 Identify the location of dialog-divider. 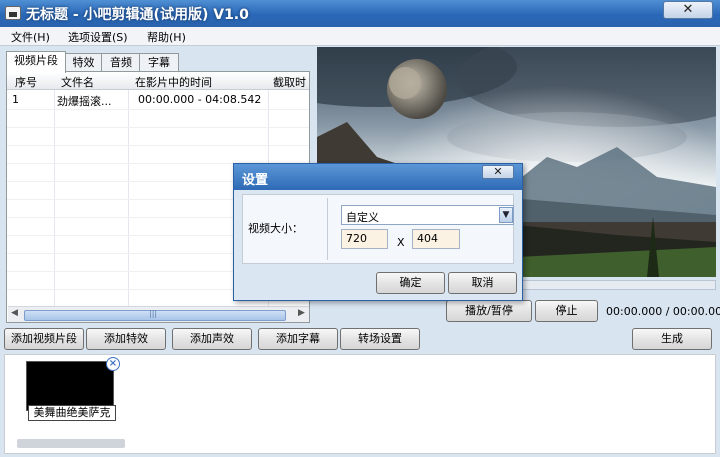
(327, 229).